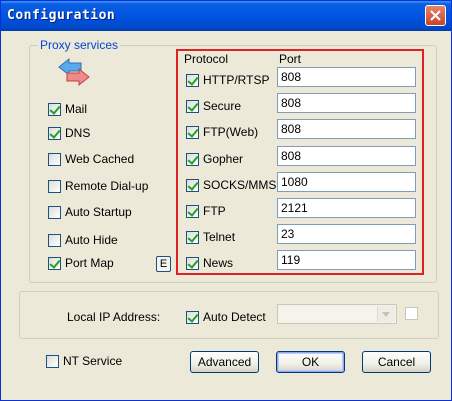  Describe the element at coordinates (163, 264) in the screenshot. I see `port-map-edit-button: E` at that location.